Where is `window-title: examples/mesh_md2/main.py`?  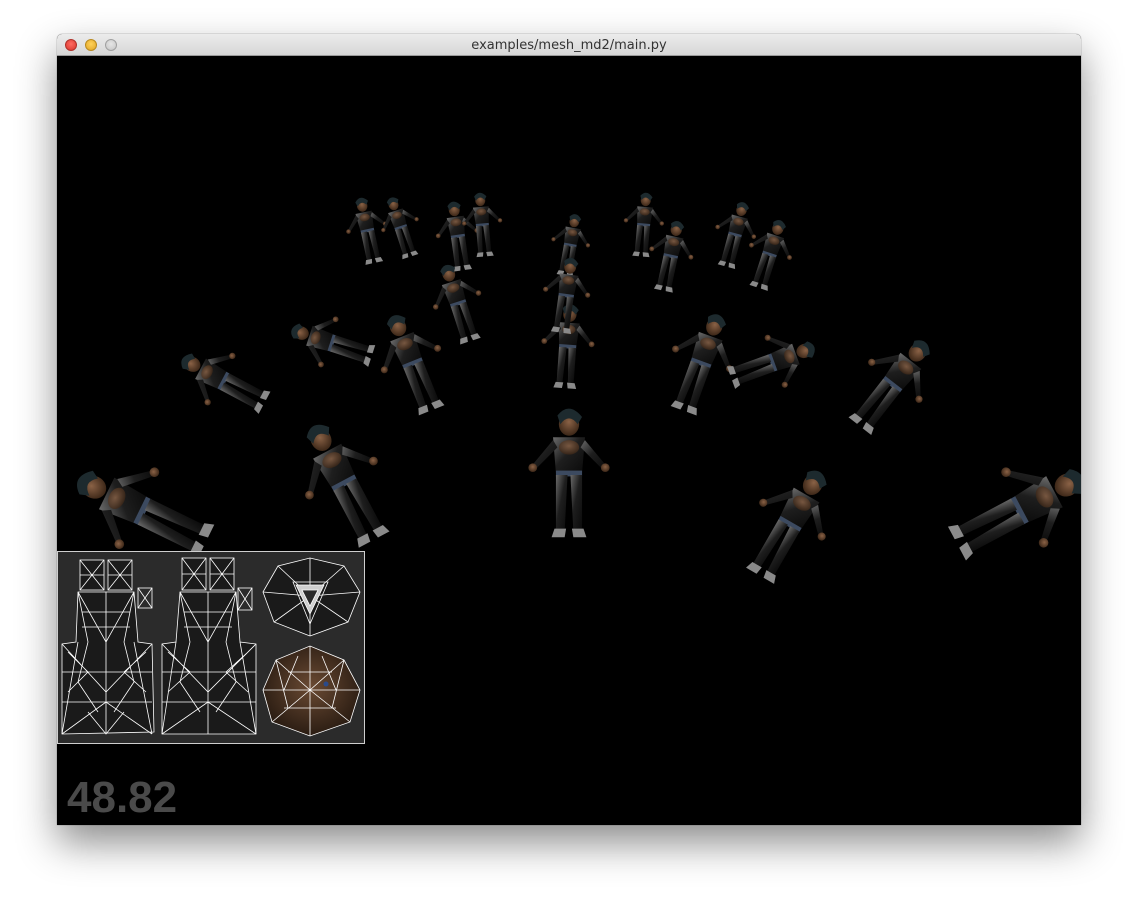 window-title: examples/mesh_md2/main.py is located at coordinates (569, 45).